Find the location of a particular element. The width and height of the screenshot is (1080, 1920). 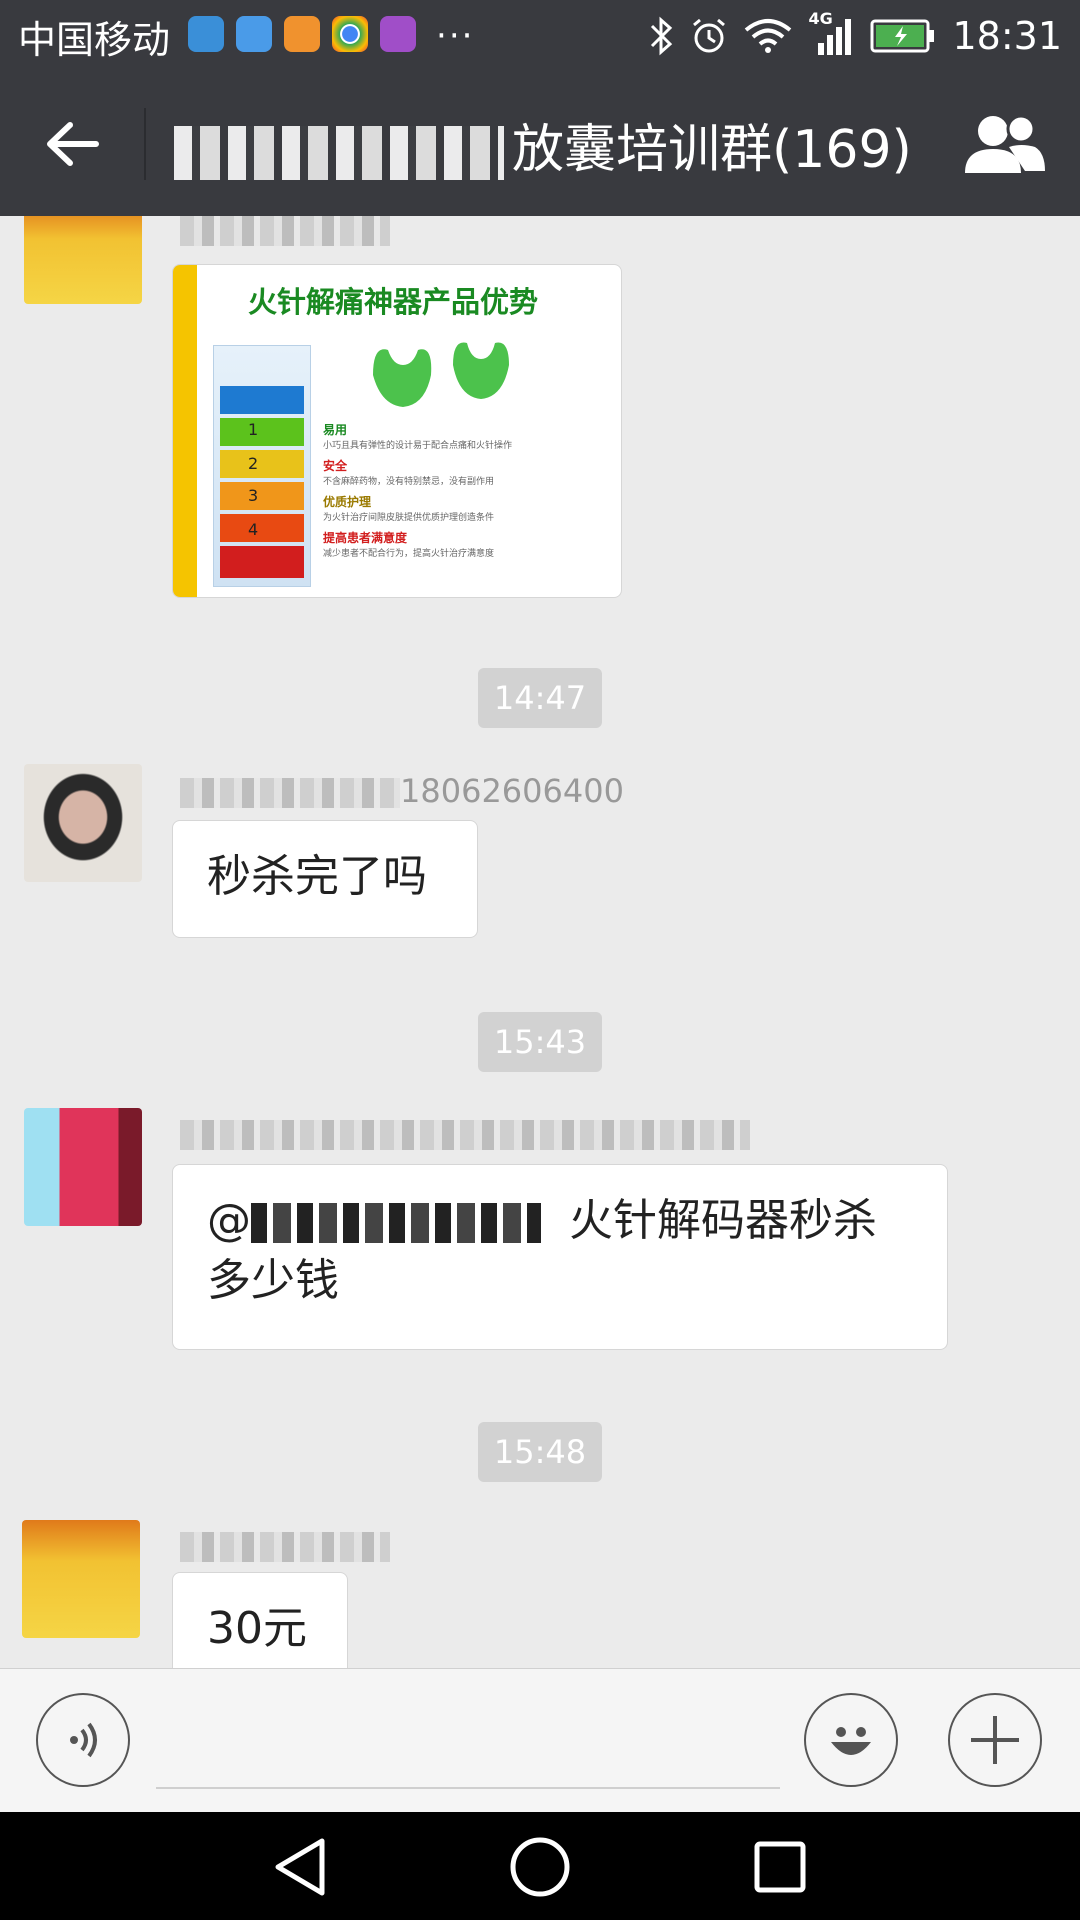

chat-header: 放囊培训群(169) is located at coordinates (540, 144).